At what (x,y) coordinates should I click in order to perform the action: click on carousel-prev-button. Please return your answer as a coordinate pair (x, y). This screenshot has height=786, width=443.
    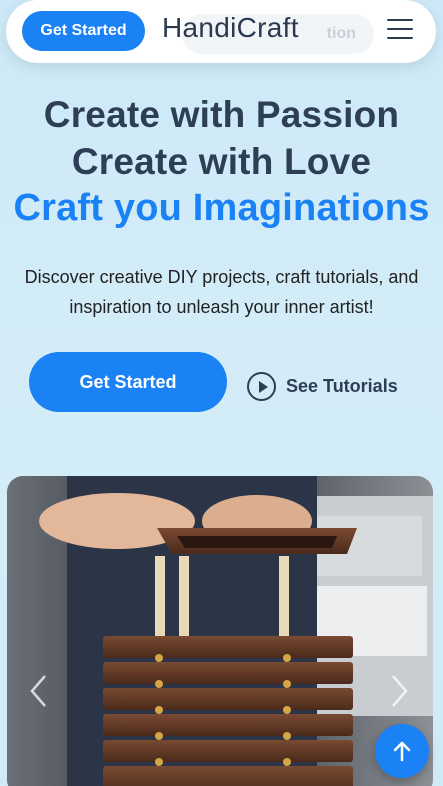
    Looking at the image, I should click on (39, 691).